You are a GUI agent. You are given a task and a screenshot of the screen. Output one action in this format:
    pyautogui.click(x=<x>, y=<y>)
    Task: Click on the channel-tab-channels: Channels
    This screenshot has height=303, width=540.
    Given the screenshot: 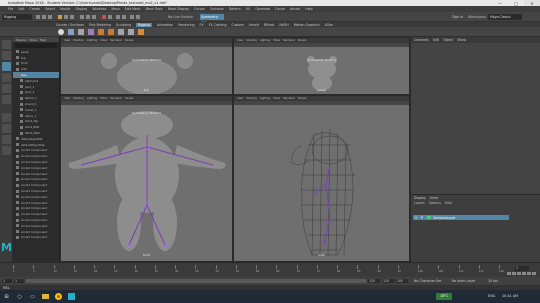 What is the action you would take?
    pyautogui.click(x=421, y=40)
    